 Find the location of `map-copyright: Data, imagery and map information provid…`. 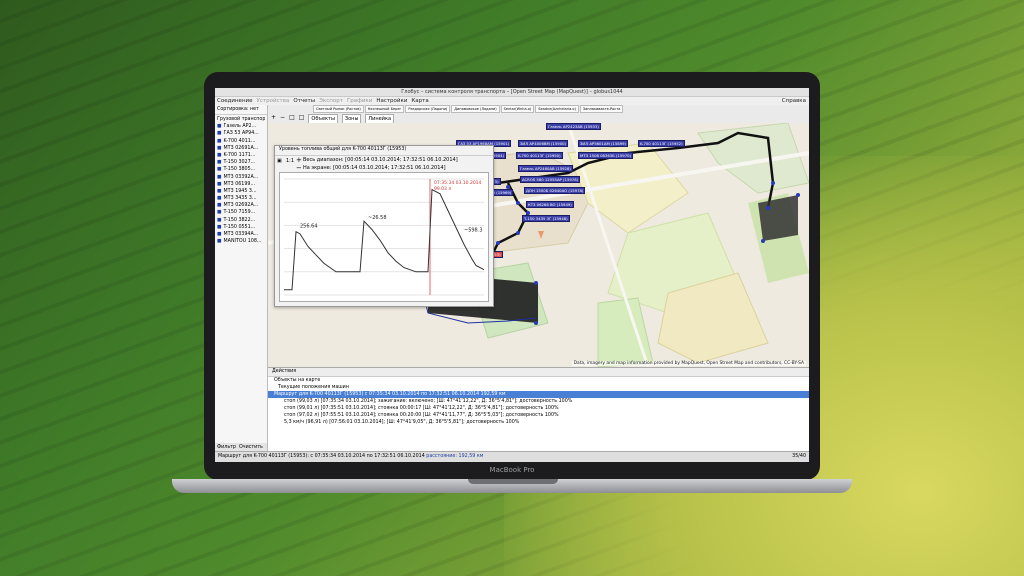

map-copyright: Data, imagery and map information provid… is located at coordinates (688, 363).